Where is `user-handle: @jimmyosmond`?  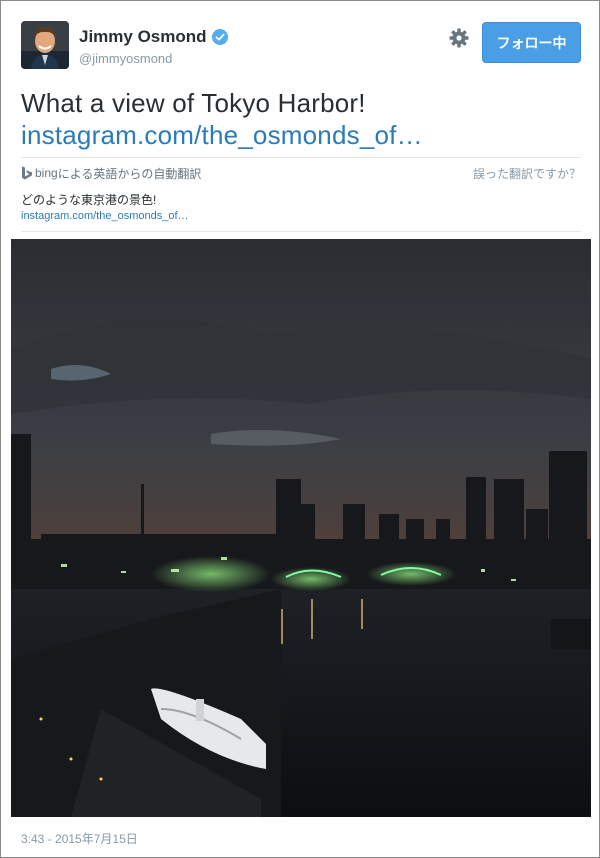 user-handle: @jimmyosmond is located at coordinates (125, 58).